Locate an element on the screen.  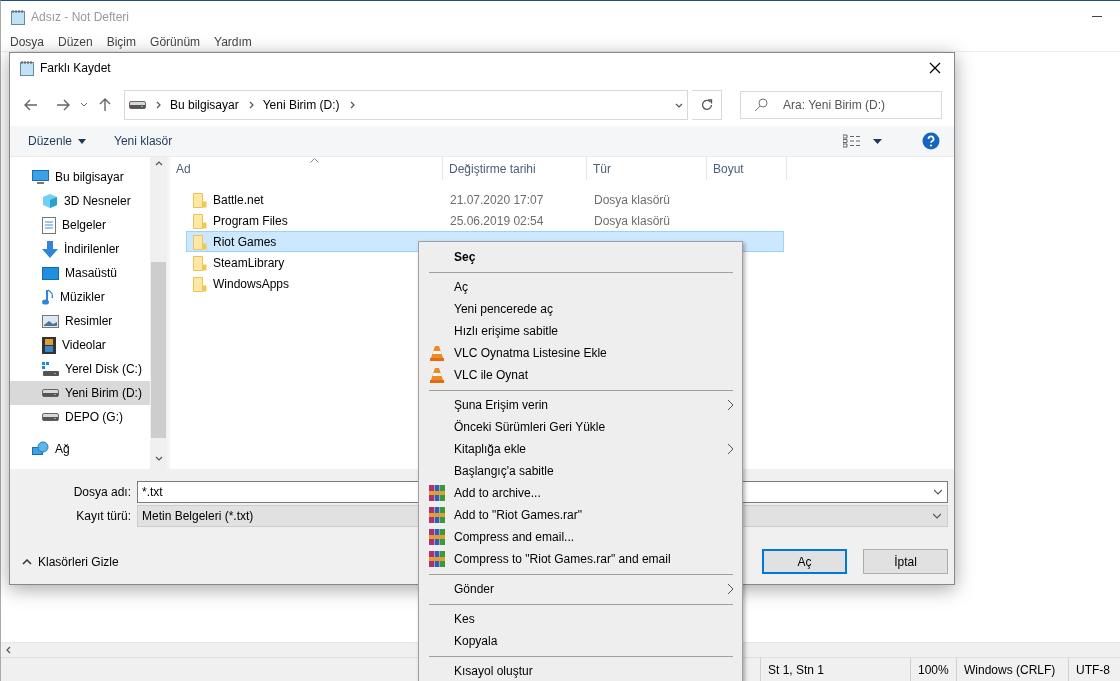
status-text: St 1, Stn 1 is located at coordinates (796, 669).